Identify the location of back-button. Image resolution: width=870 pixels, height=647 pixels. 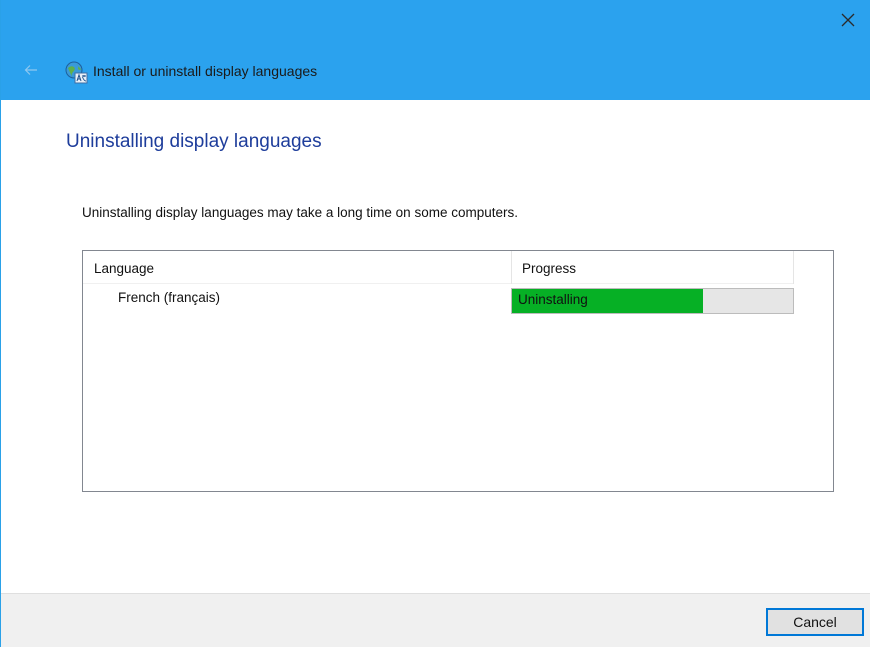
(31, 70).